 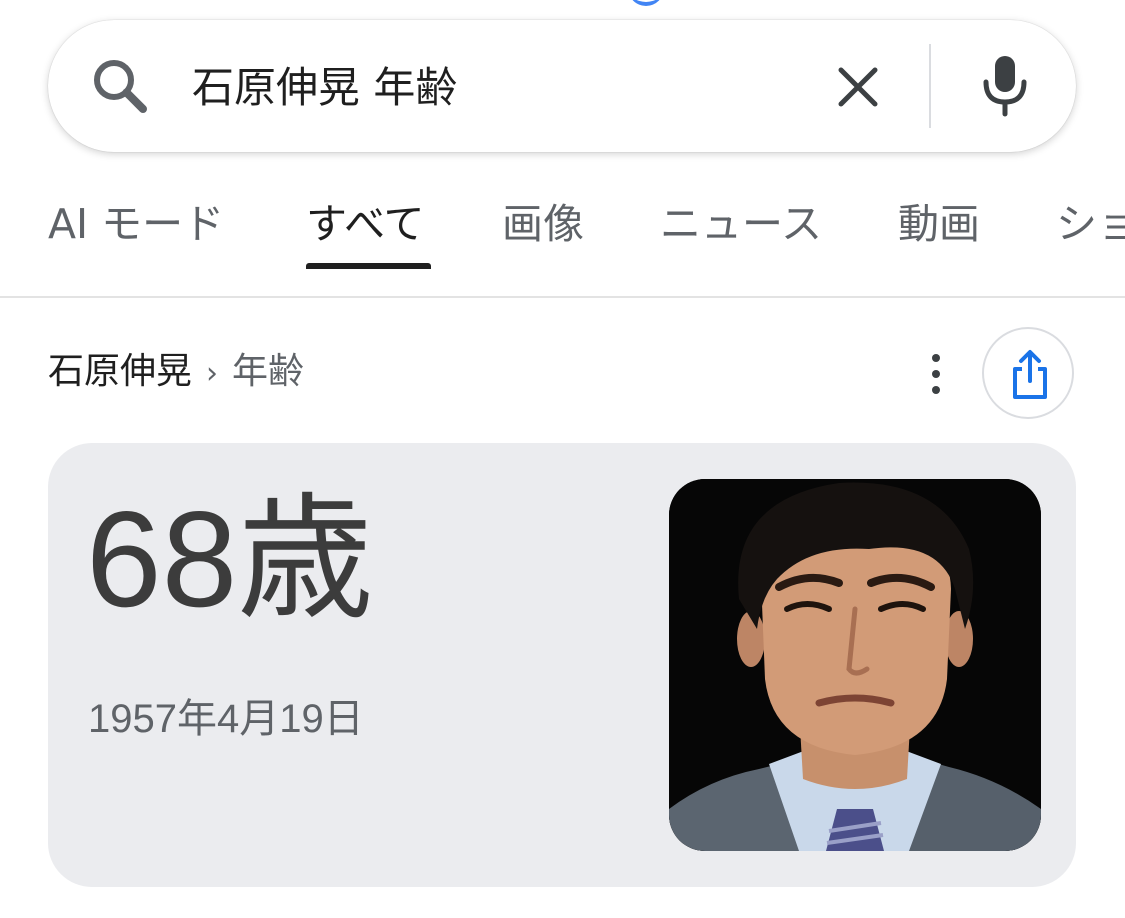 What do you see at coordinates (1090, 224) in the screenshot?
I see `tab-shopping: ショ` at bounding box center [1090, 224].